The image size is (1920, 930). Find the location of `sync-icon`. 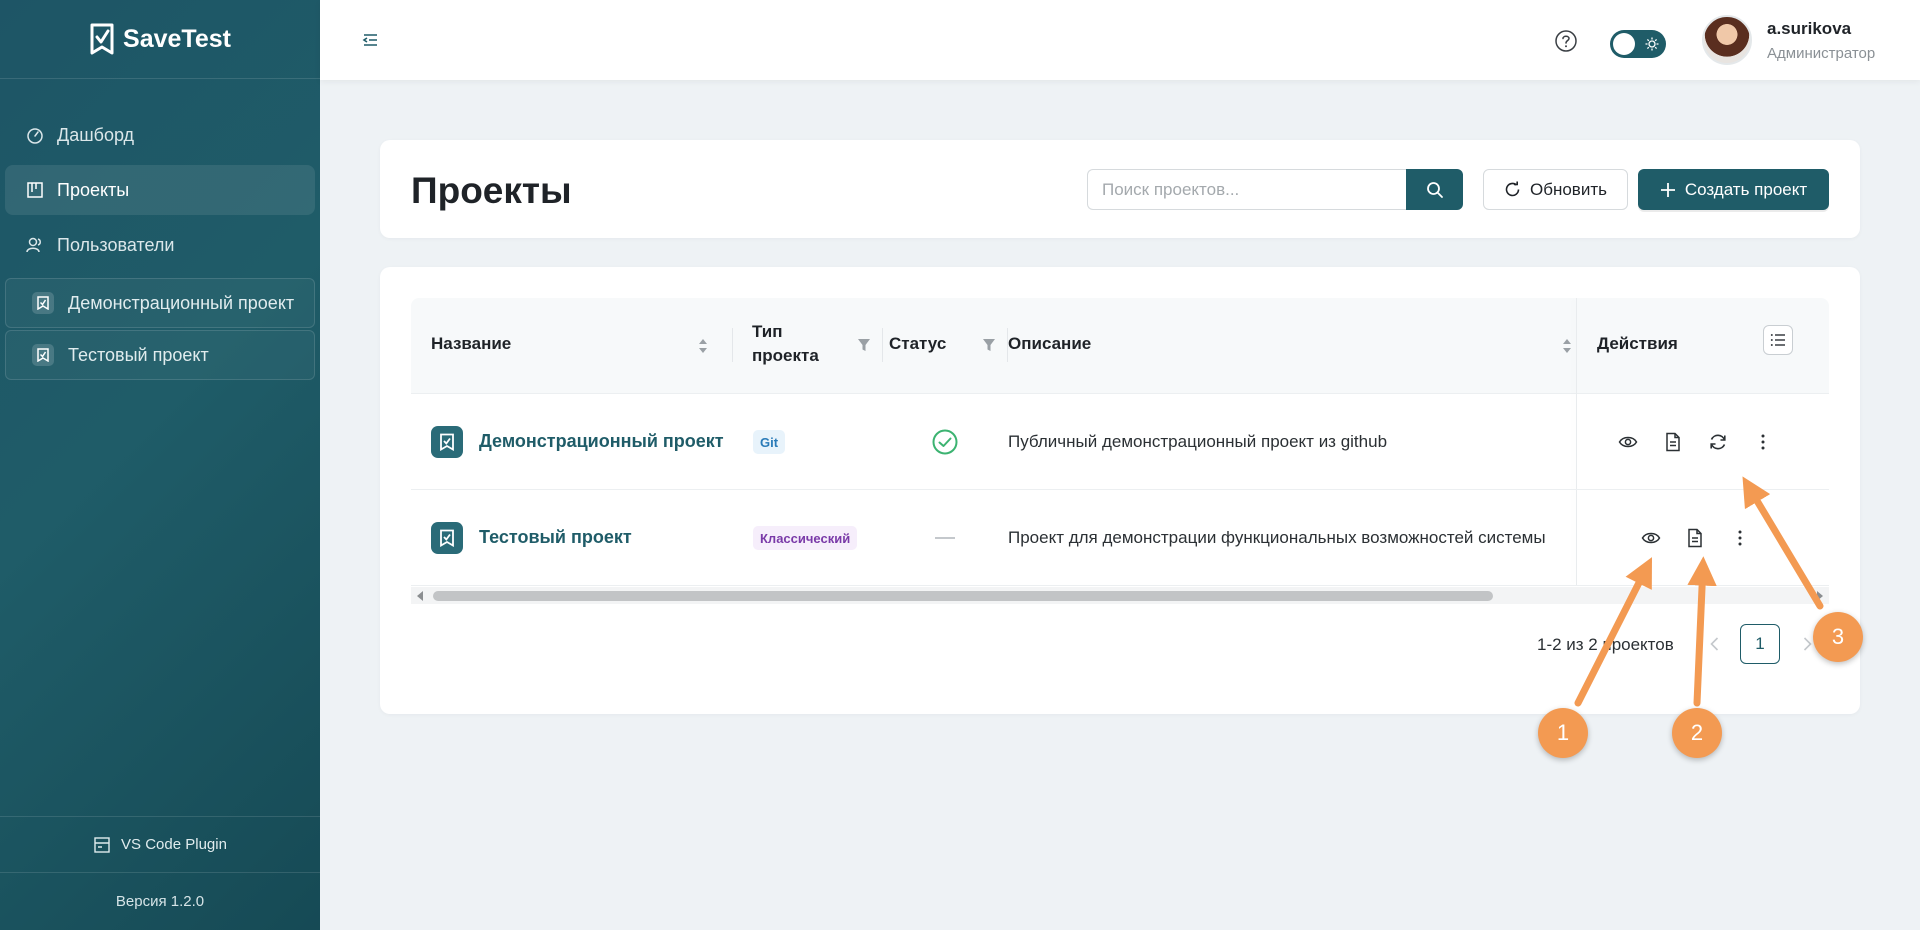

sync-icon is located at coordinates (1718, 442).